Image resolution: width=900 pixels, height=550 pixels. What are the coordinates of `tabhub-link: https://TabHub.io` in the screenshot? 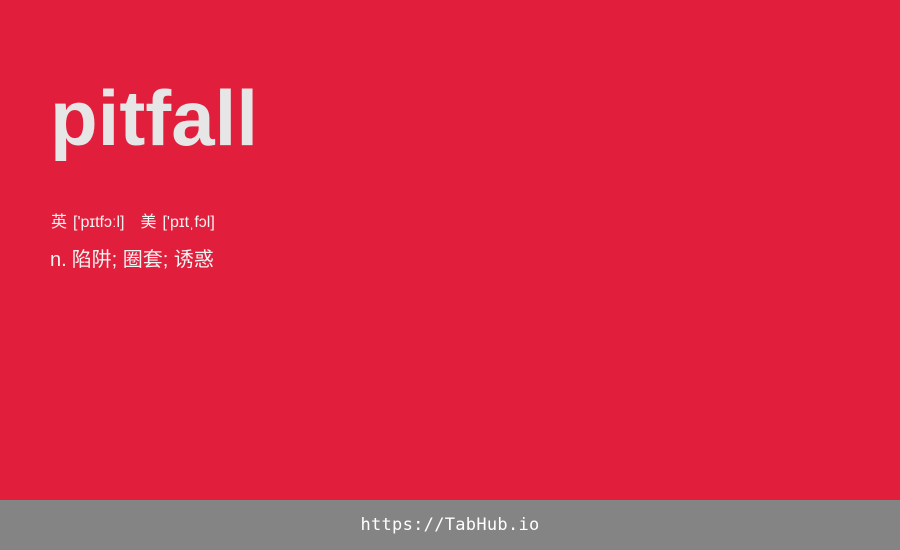 It's located at (449, 525).